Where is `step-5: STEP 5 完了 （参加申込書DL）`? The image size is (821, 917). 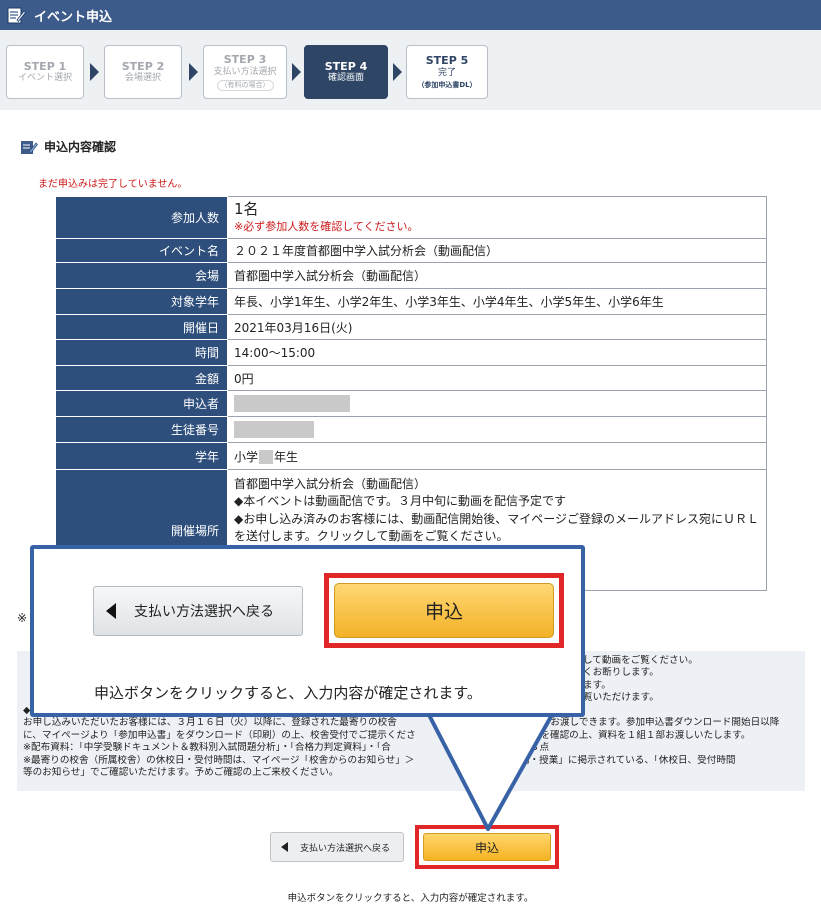
step-5: STEP 5 完了 （参加申込書DL） is located at coordinates (447, 72).